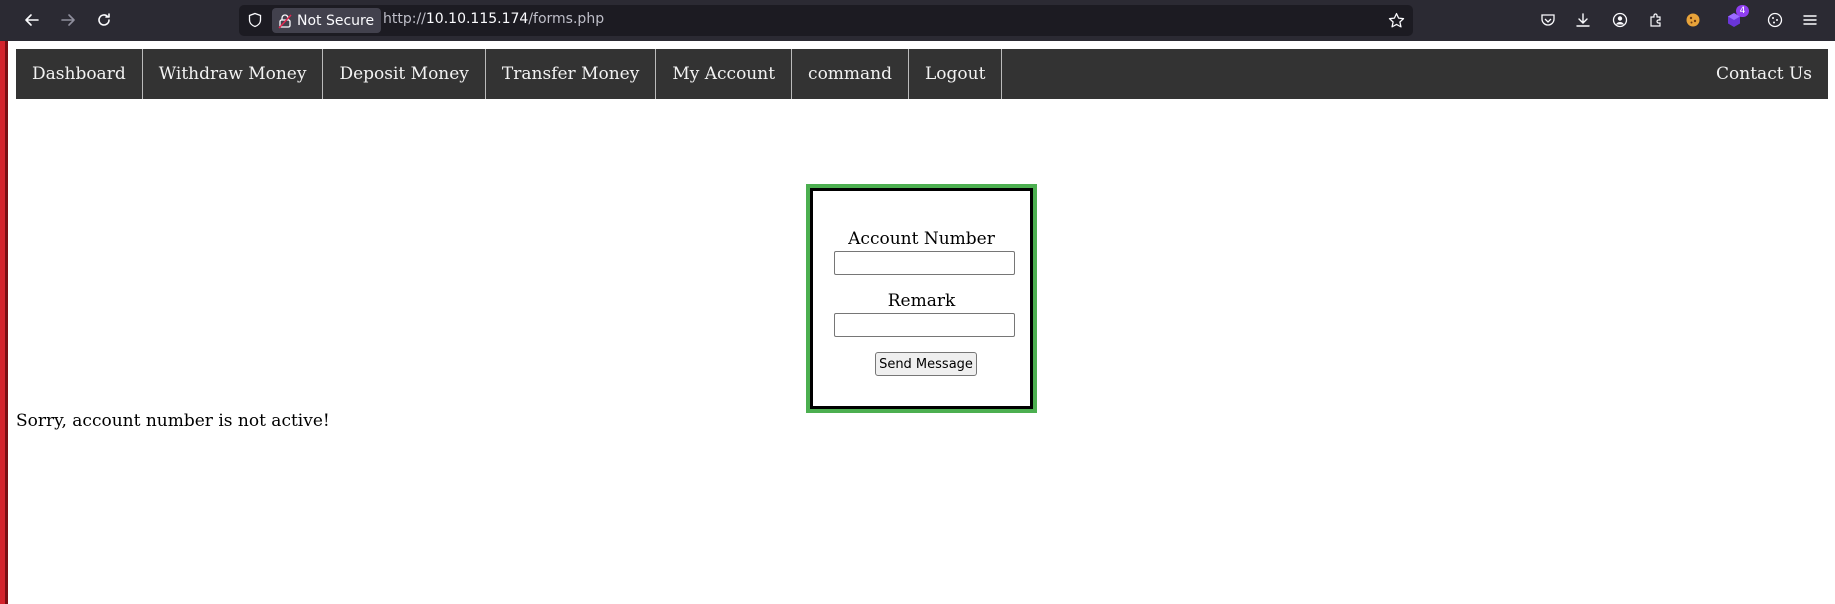 The height and width of the screenshot is (604, 1835). I want to click on extension-badge: 4, so click(1742, 11).